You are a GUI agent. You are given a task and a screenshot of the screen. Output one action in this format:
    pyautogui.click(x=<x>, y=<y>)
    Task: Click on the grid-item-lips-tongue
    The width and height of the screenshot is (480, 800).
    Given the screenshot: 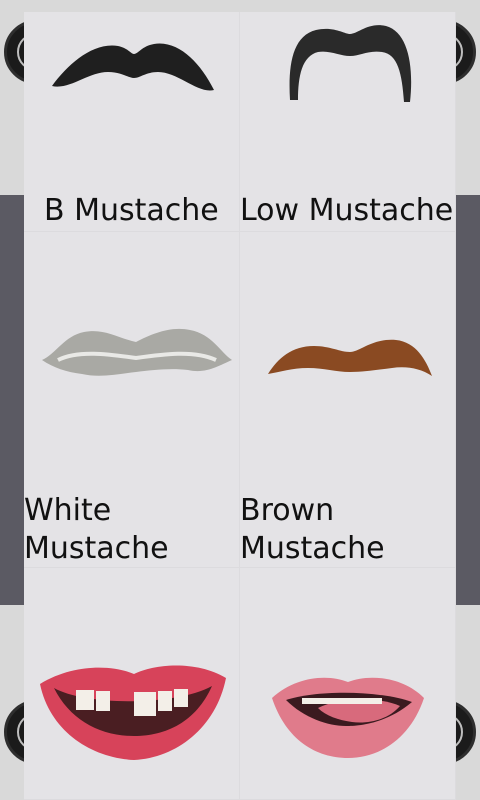 What is the action you would take?
    pyautogui.click(x=348, y=684)
    